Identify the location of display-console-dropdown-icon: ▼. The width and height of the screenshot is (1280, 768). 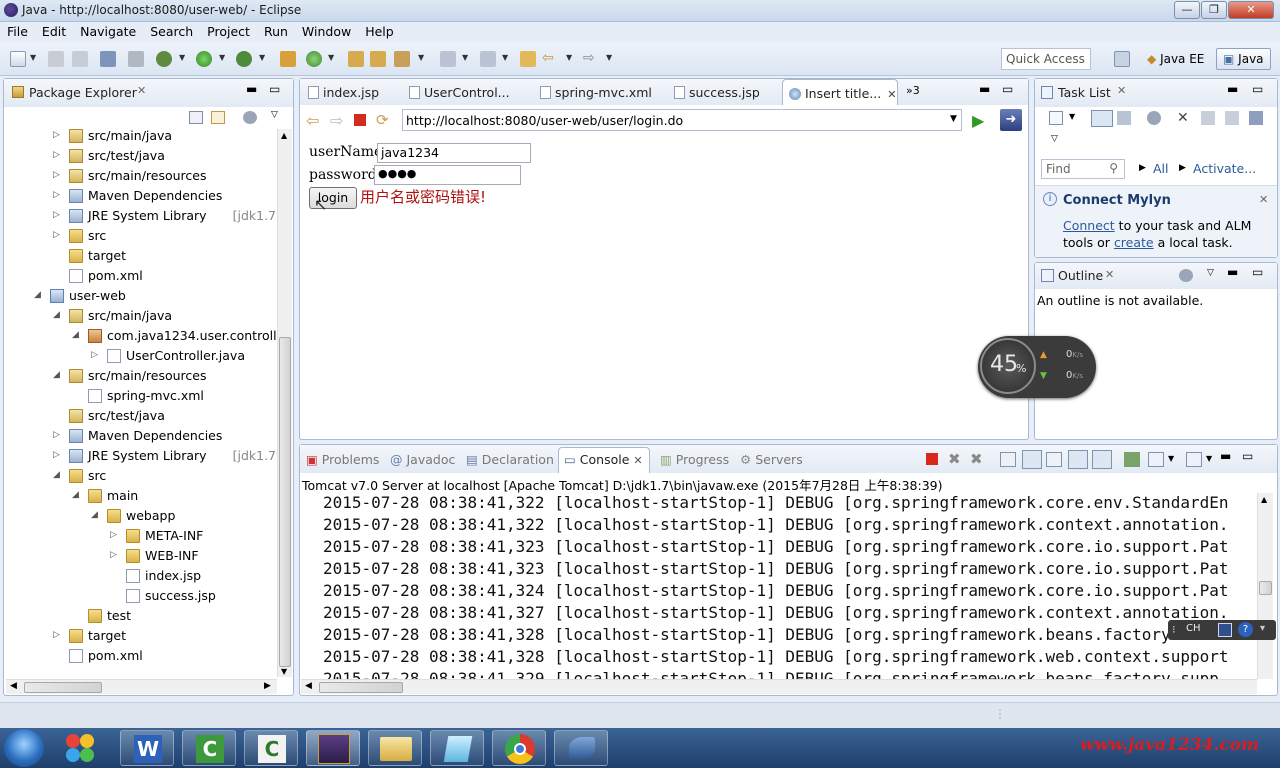
(1171, 458).